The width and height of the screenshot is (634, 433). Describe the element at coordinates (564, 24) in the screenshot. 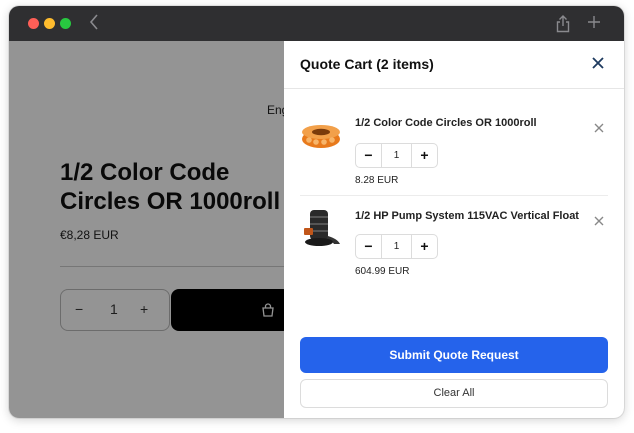

I see `share-icon` at that location.